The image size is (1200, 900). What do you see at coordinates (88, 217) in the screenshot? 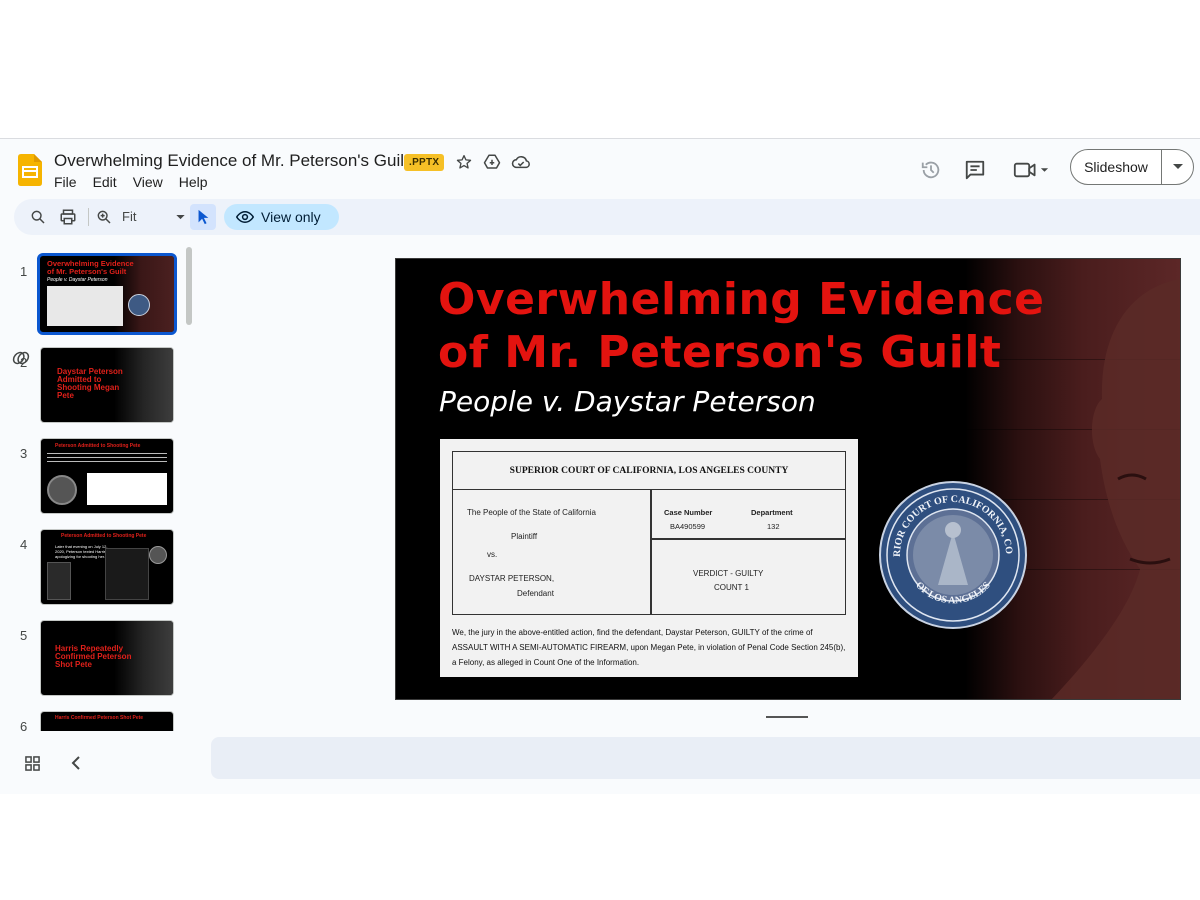
I see `toolbar-separator` at bounding box center [88, 217].